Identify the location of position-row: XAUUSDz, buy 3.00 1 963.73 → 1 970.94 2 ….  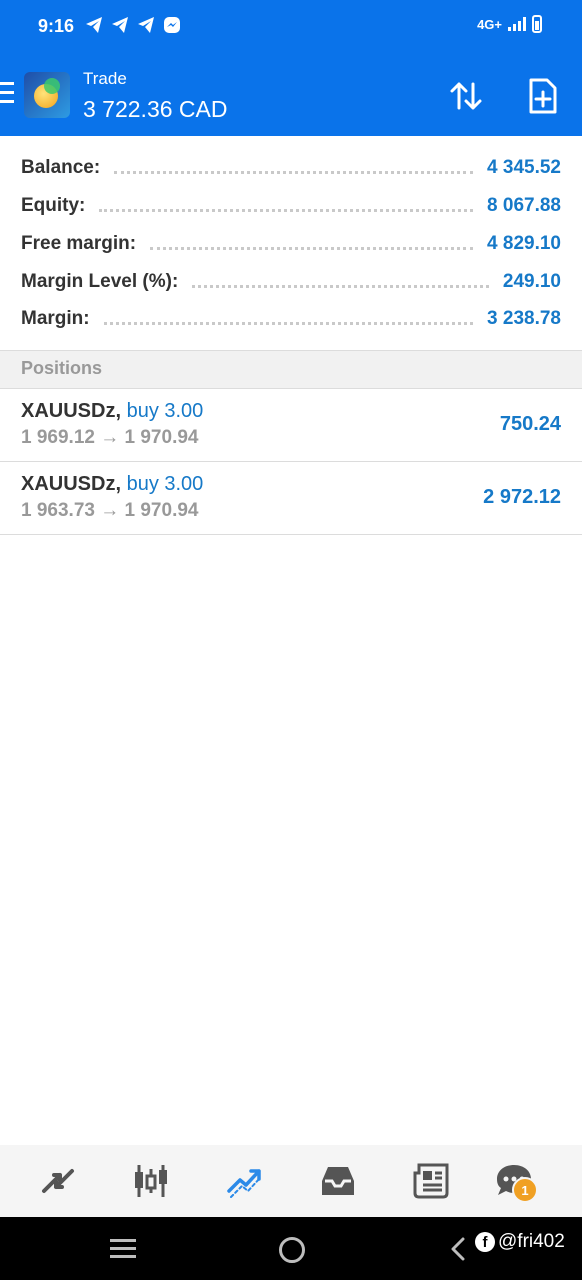
(291, 498).